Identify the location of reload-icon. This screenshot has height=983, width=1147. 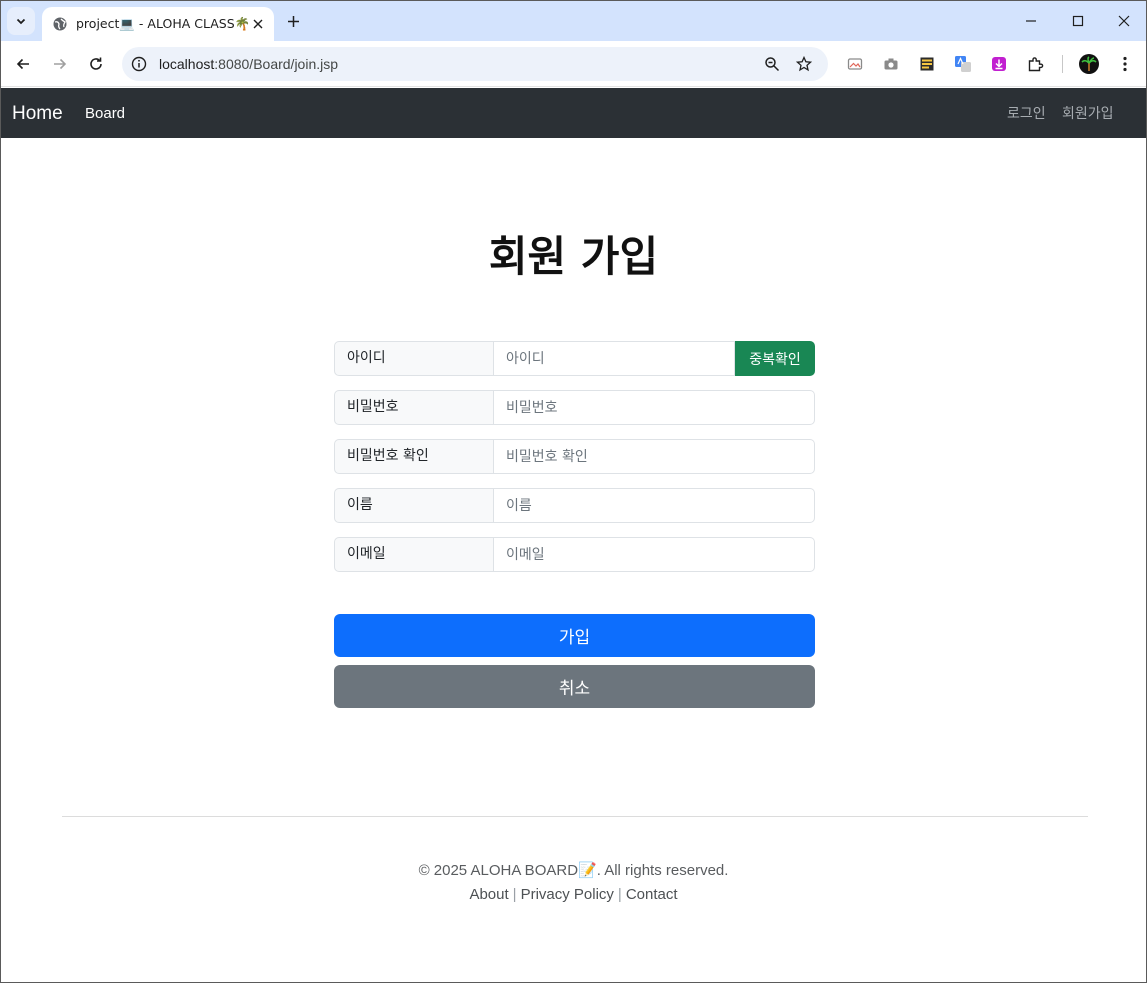
(96, 63).